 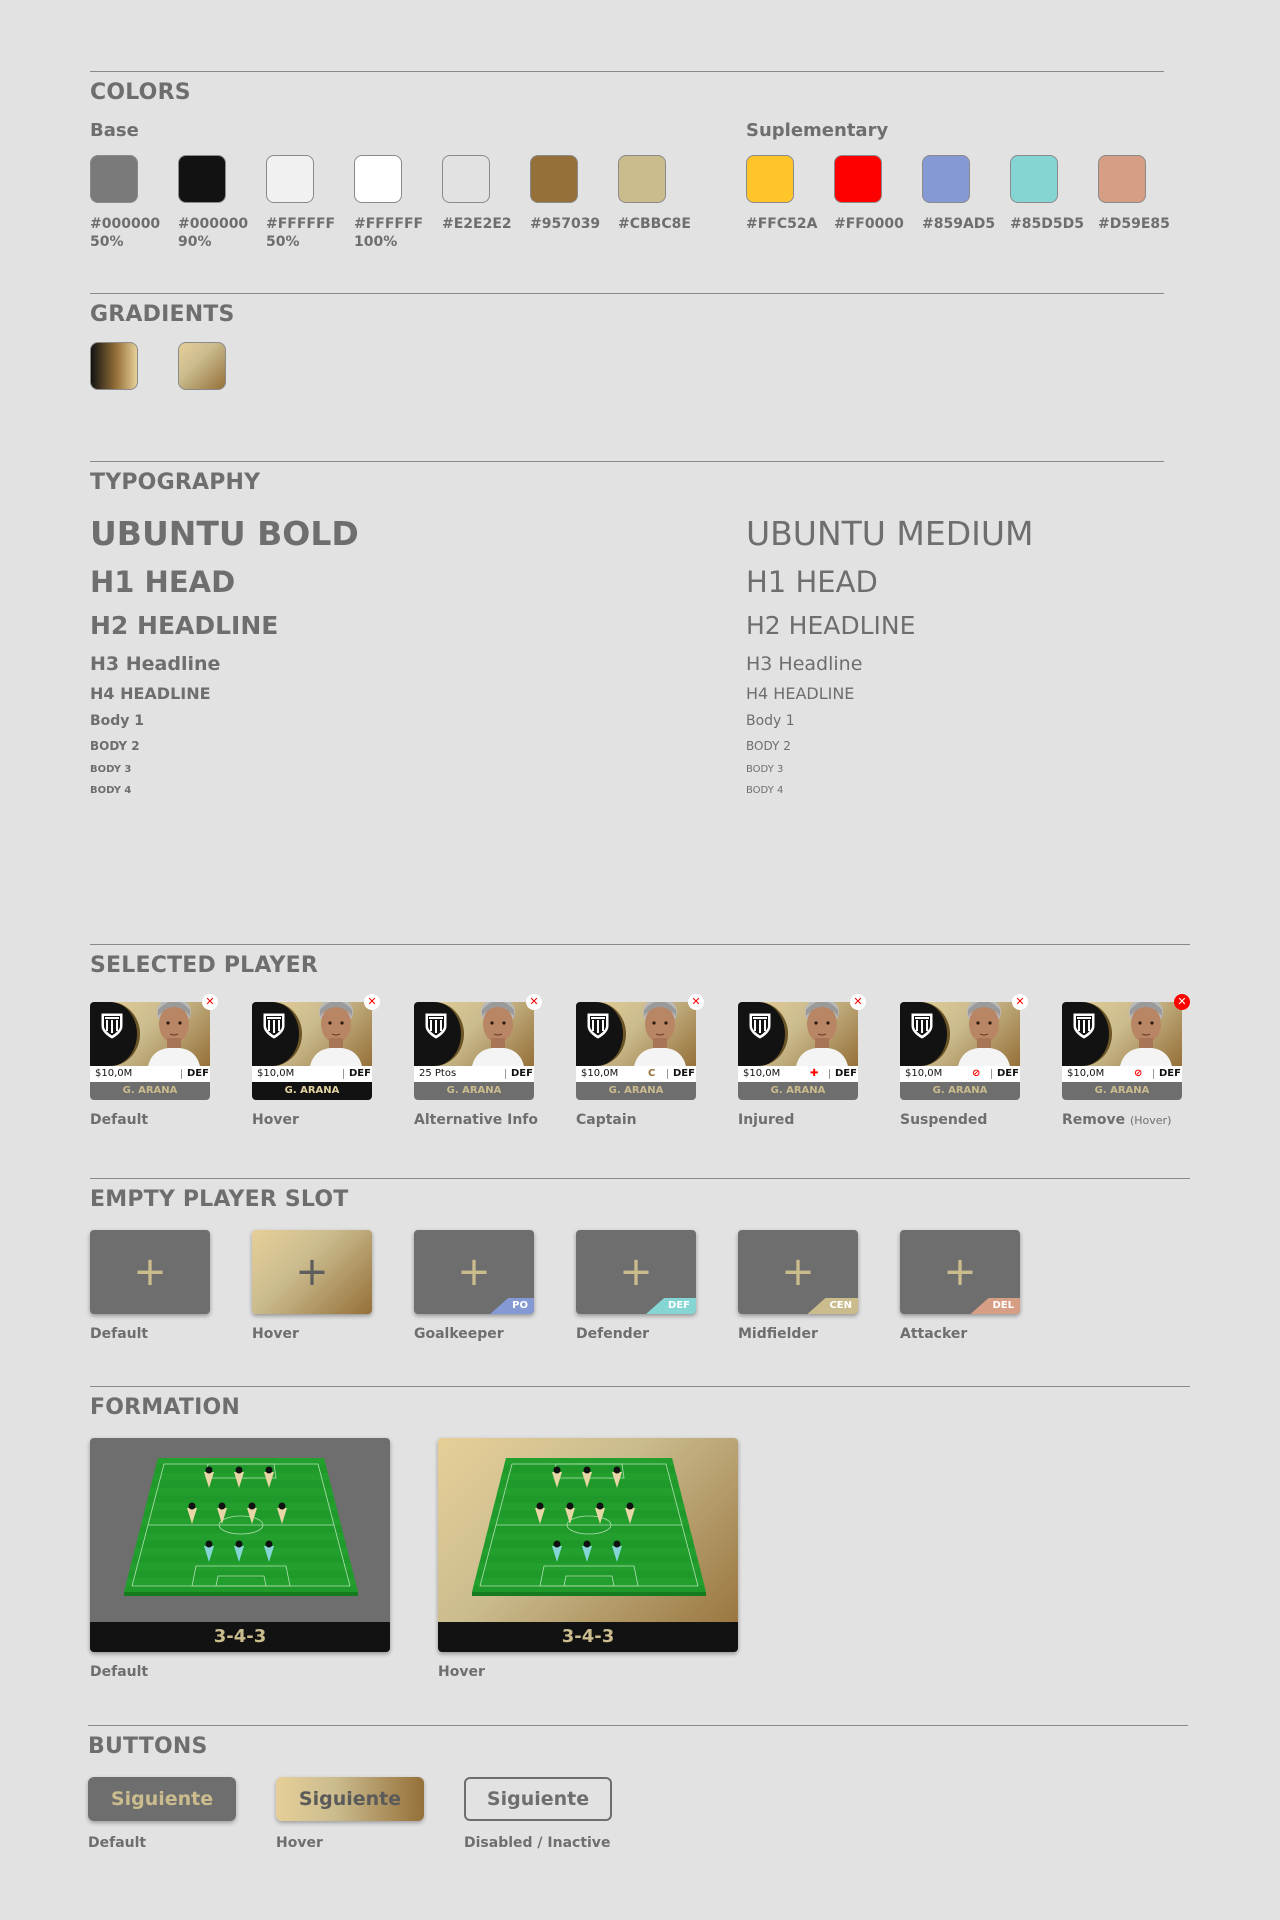 What do you see at coordinates (766, 1120) in the screenshot?
I see `state-name: Injured` at bounding box center [766, 1120].